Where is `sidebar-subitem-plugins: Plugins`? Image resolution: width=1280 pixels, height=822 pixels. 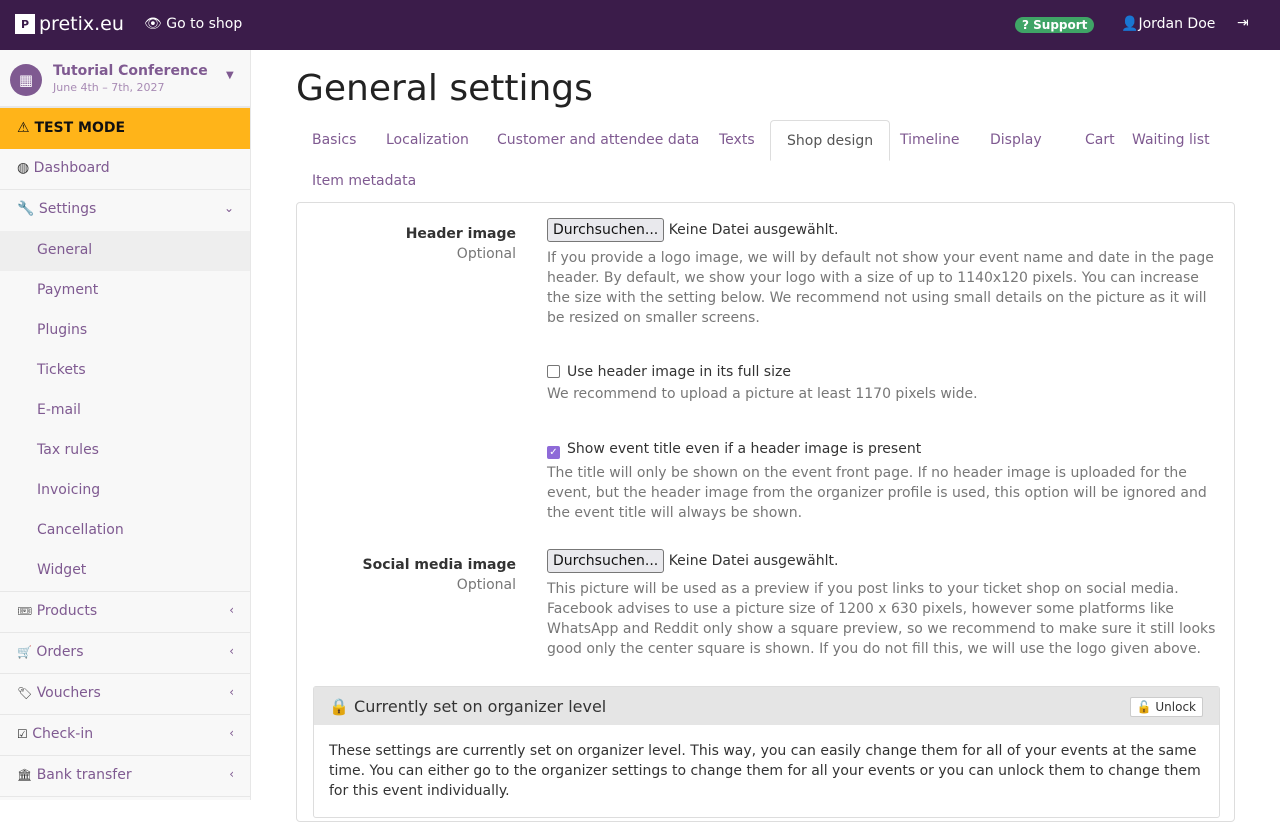
sidebar-subitem-plugins: Plugins is located at coordinates (125, 331).